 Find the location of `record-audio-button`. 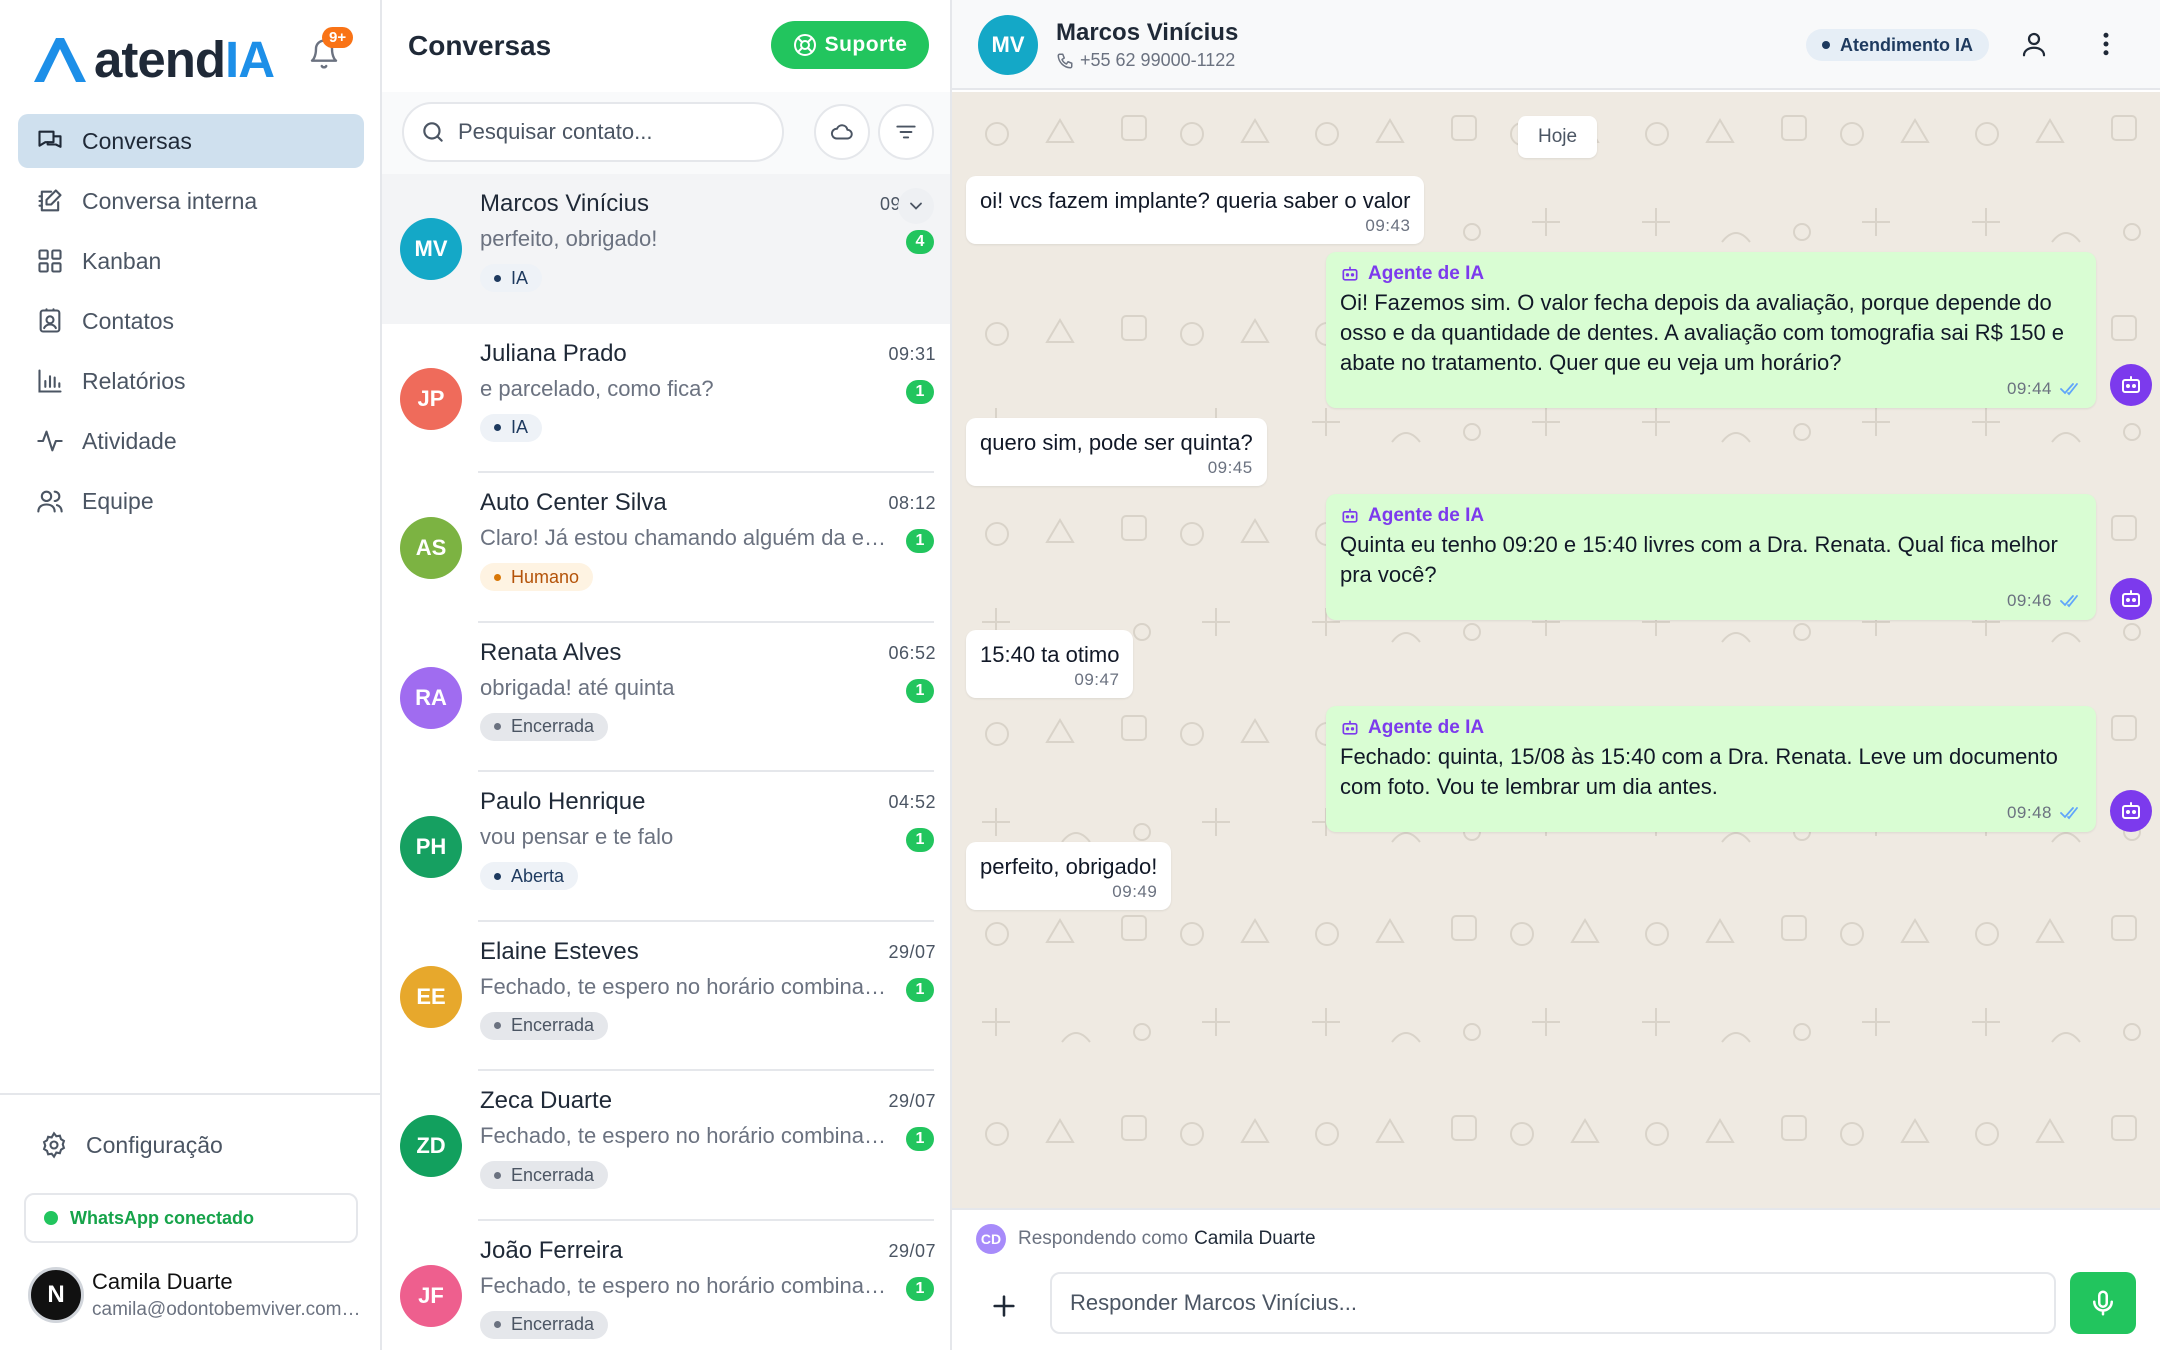

record-audio-button is located at coordinates (2103, 1303).